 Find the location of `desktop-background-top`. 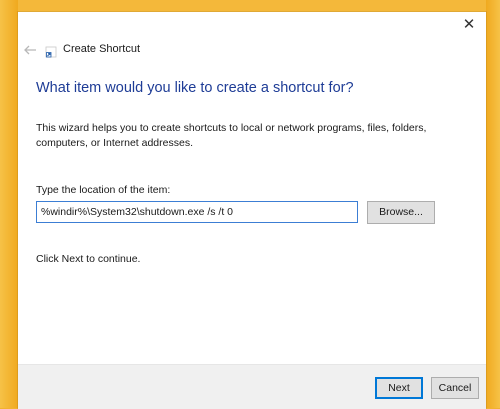

desktop-background-top is located at coordinates (250, 6).